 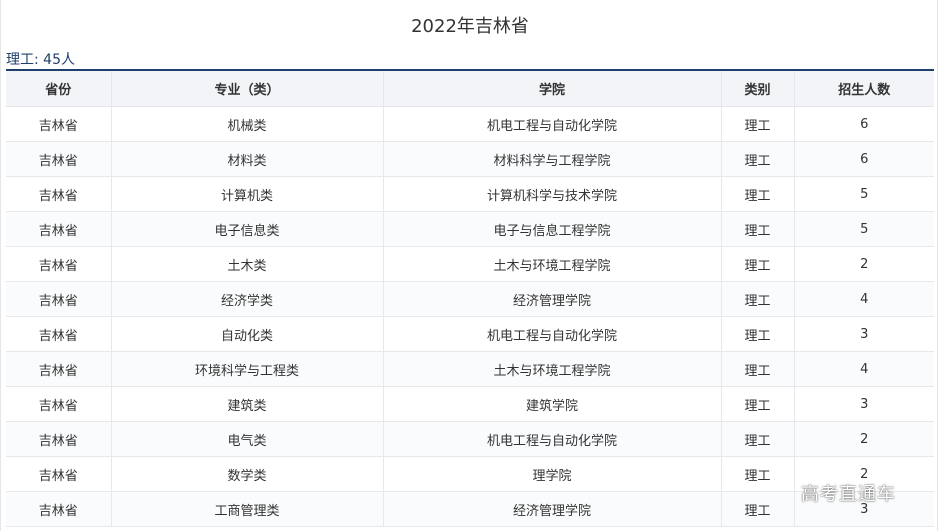 What do you see at coordinates (552, 229) in the screenshot?
I see `cell-college: 电子与信息工程学院` at bounding box center [552, 229].